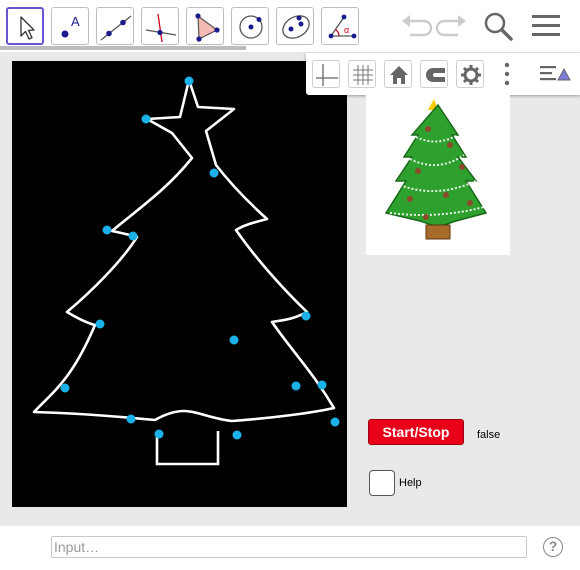 The width and height of the screenshot is (580, 570). Describe the element at coordinates (553, 547) in the screenshot. I see `question-mark-icon: ?` at that location.